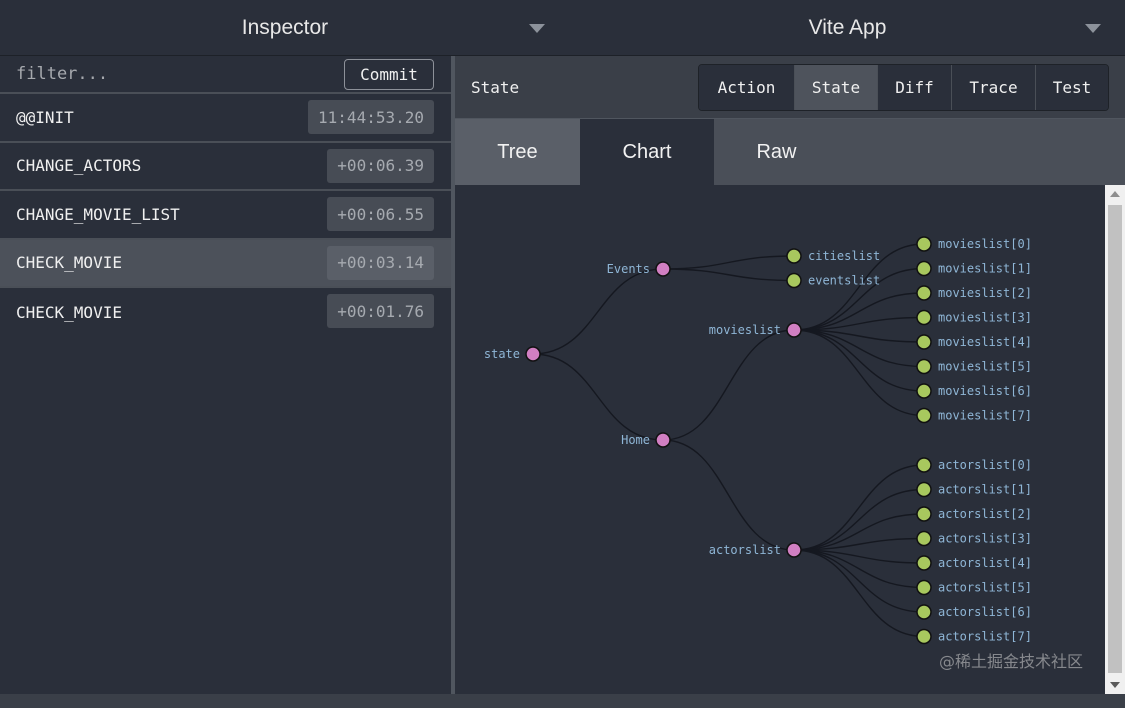 This screenshot has height=708, width=1125. What do you see at coordinates (985, 490) in the screenshot?
I see `tree-node-label: actorslist[1]` at bounding box center [985, 490].